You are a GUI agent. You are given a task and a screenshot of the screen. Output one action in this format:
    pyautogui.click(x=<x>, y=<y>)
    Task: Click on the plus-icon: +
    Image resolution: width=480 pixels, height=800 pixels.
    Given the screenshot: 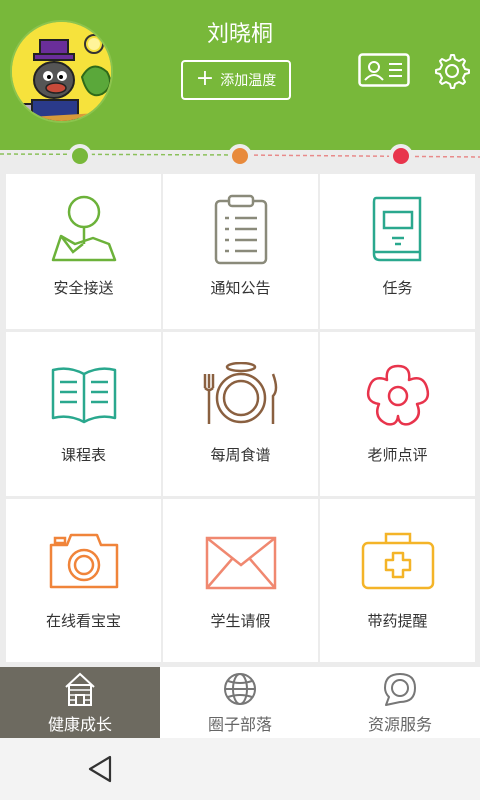 What is the action you would take?
    pyautogui.click(x=205, y=78)
    